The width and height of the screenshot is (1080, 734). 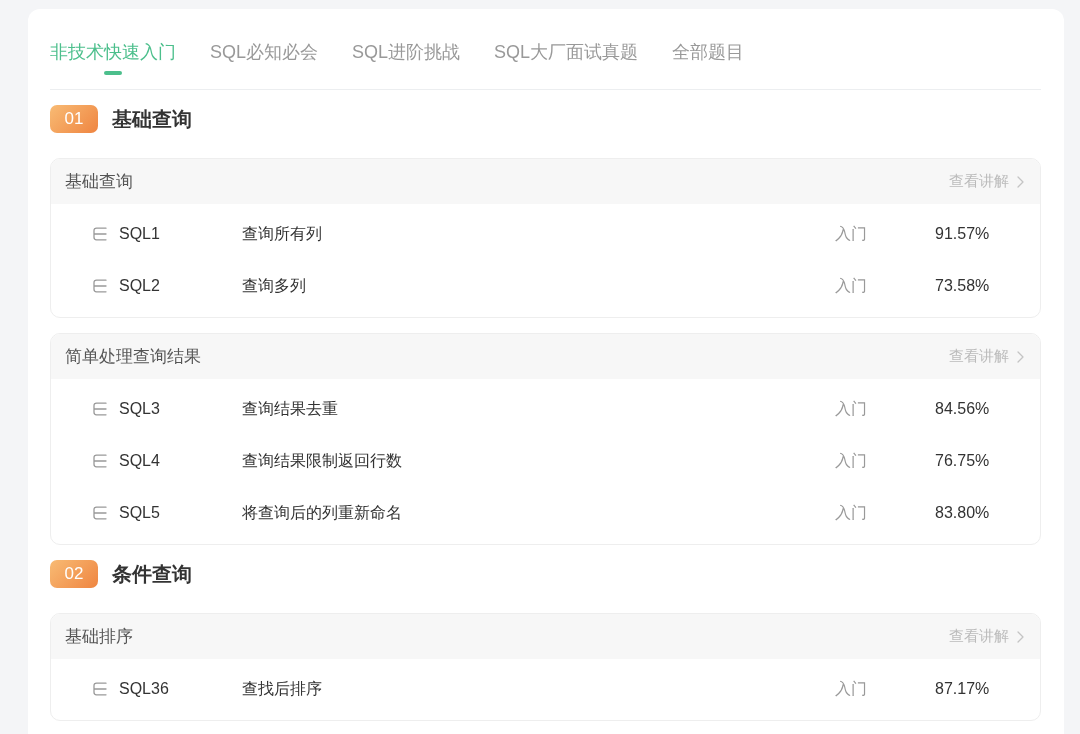 I want to click on category-tab: 全部题目, so click(x=708, y=52).